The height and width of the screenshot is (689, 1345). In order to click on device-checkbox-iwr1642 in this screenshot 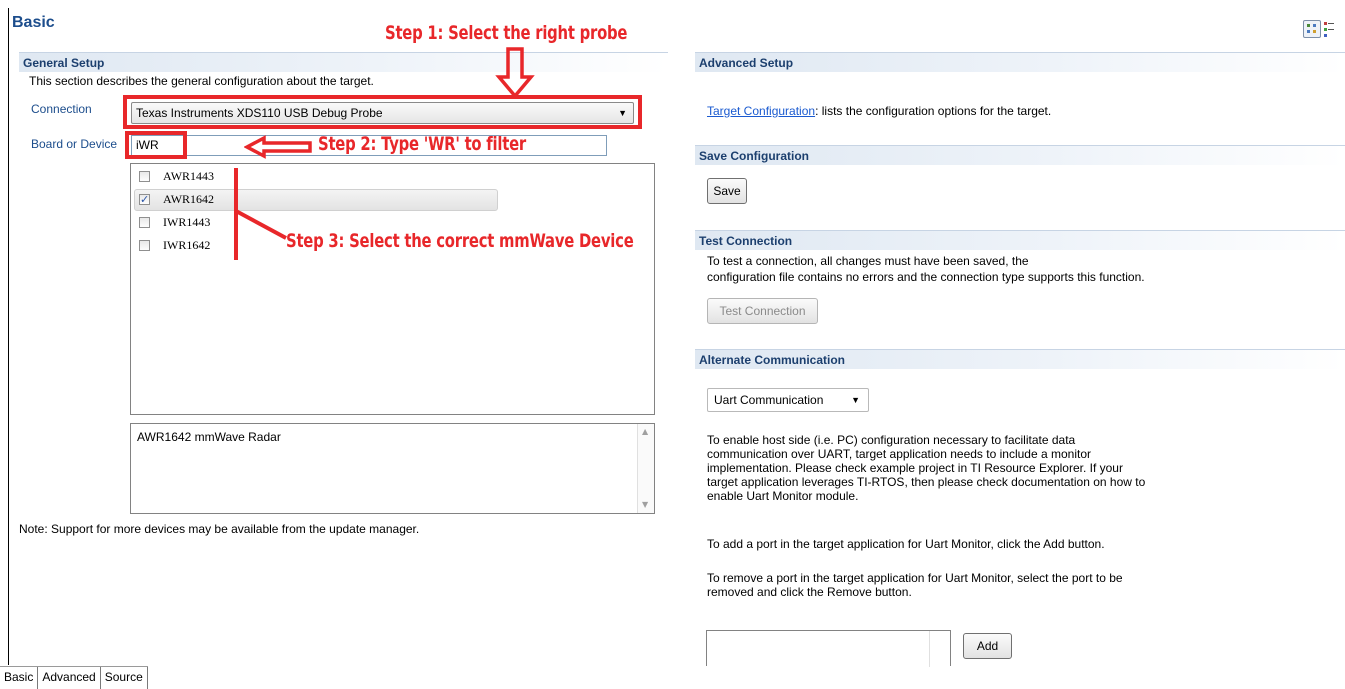, I will do `click(144, 245)`.